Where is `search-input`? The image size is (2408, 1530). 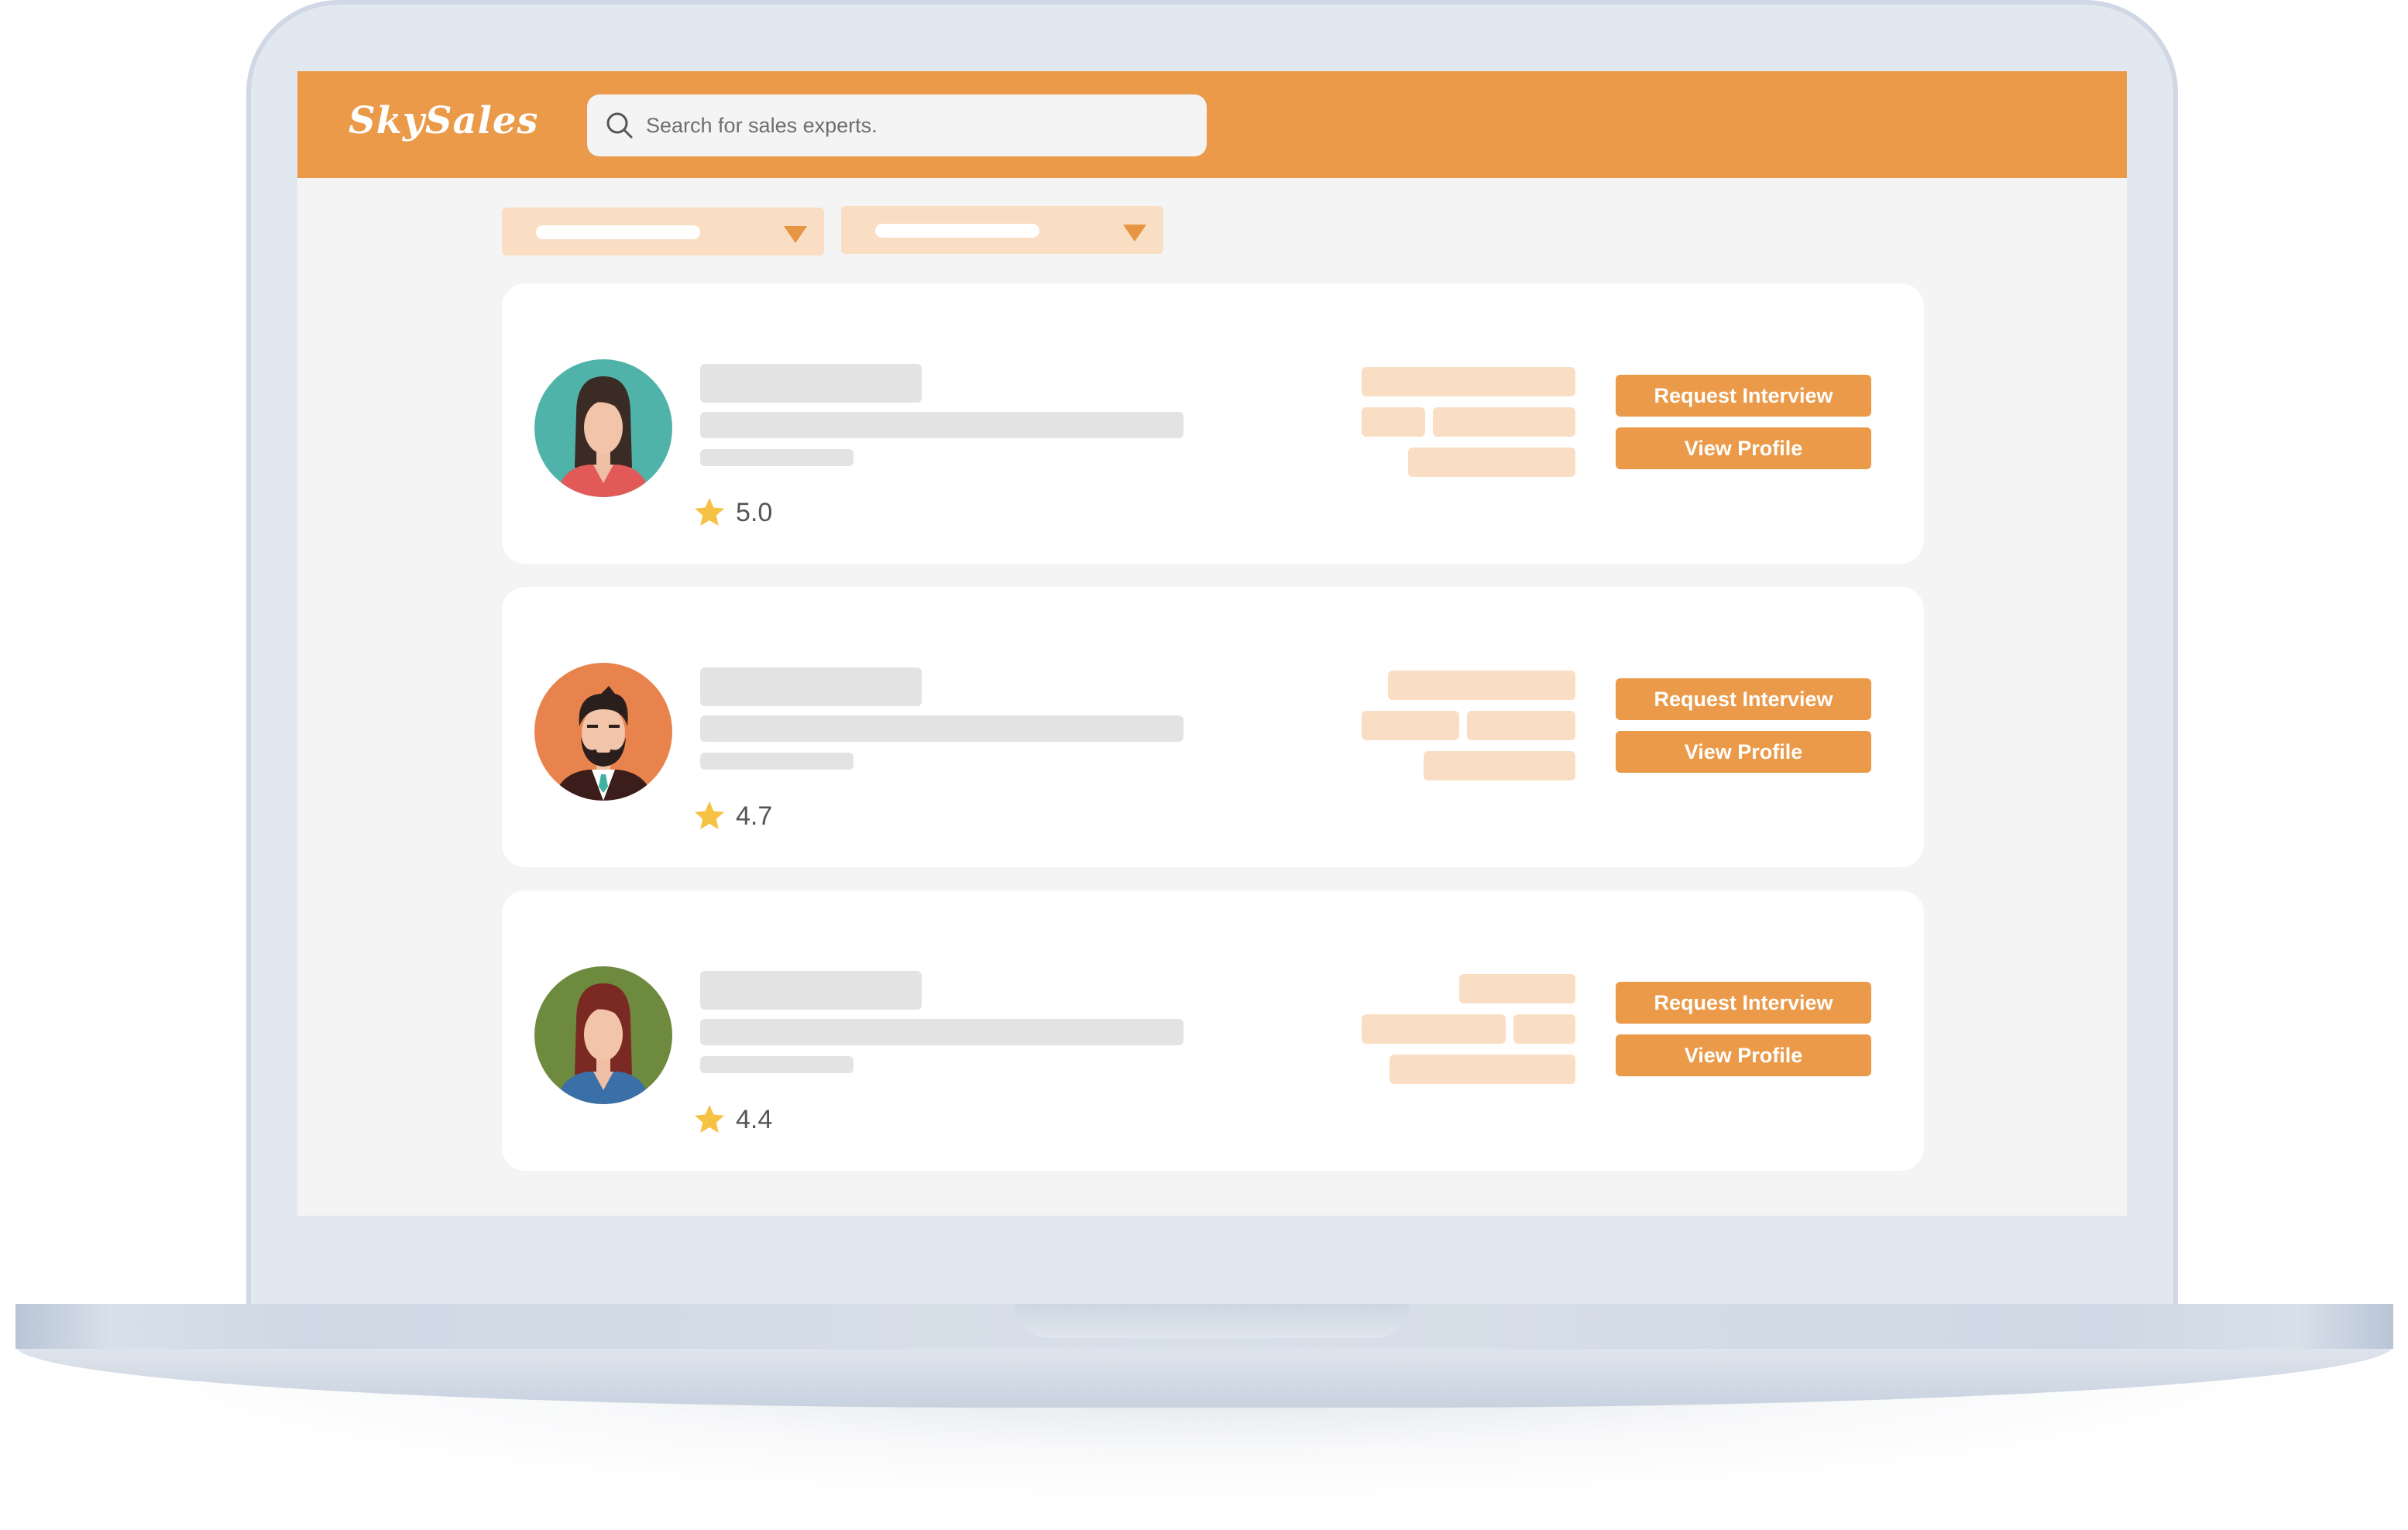 search-input is located at coordinates (917, 125).